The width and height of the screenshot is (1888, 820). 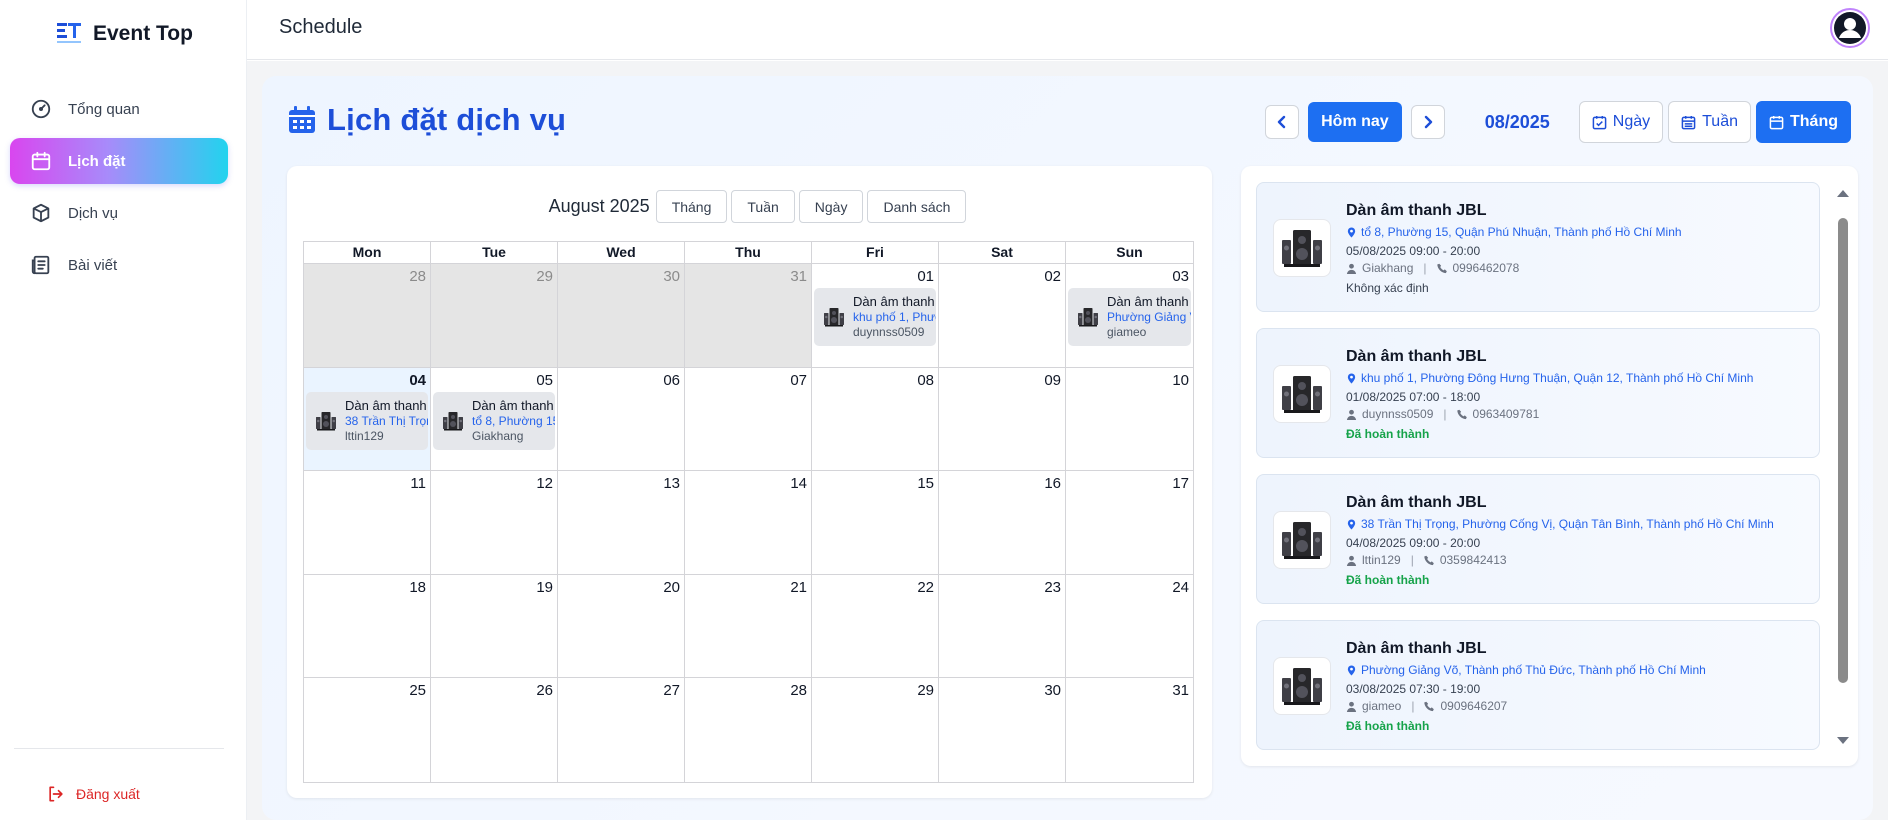 I want to click on calendar-day-cell: 12, so click(x=494, y=522).